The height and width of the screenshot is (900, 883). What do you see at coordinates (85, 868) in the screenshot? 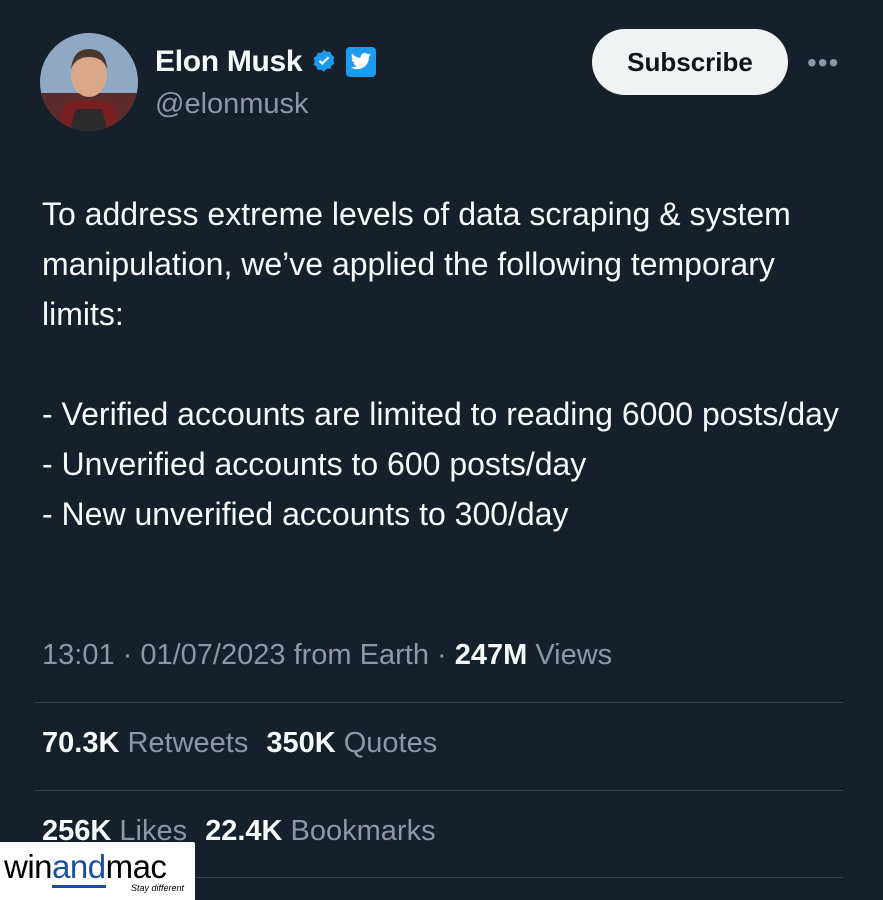
I see `watermark-wordmark: winandmac` at bounding box center [85, 868].